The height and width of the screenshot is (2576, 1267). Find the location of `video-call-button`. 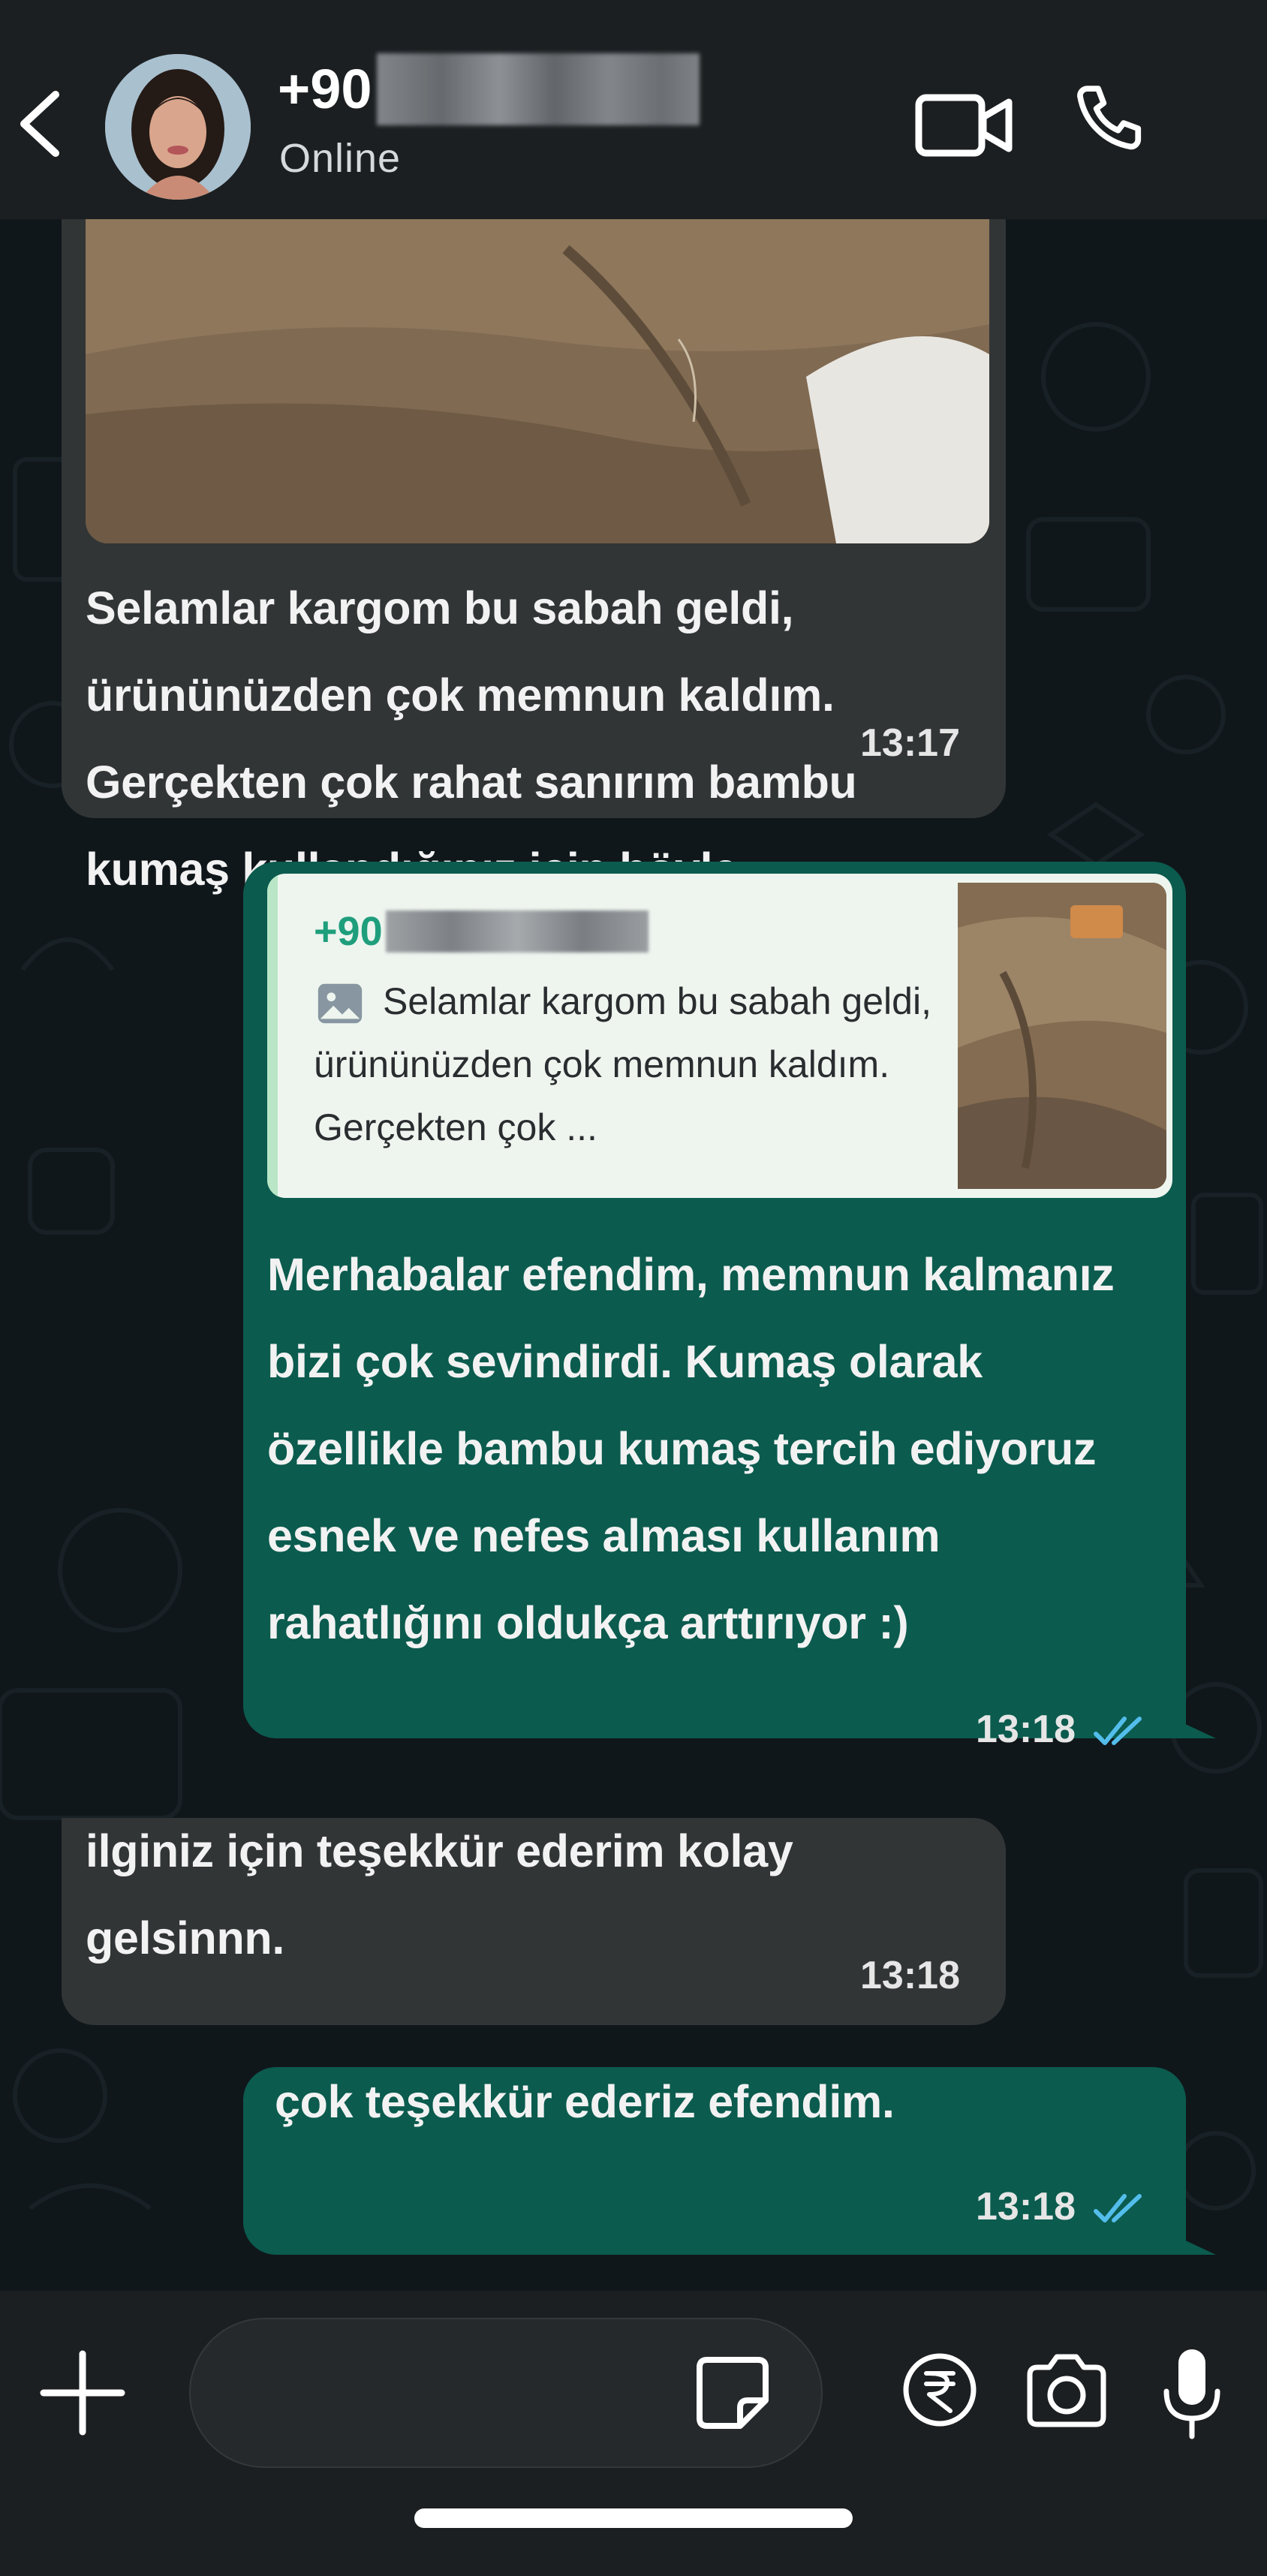

video-call-button is located at coordinates (964, 125).